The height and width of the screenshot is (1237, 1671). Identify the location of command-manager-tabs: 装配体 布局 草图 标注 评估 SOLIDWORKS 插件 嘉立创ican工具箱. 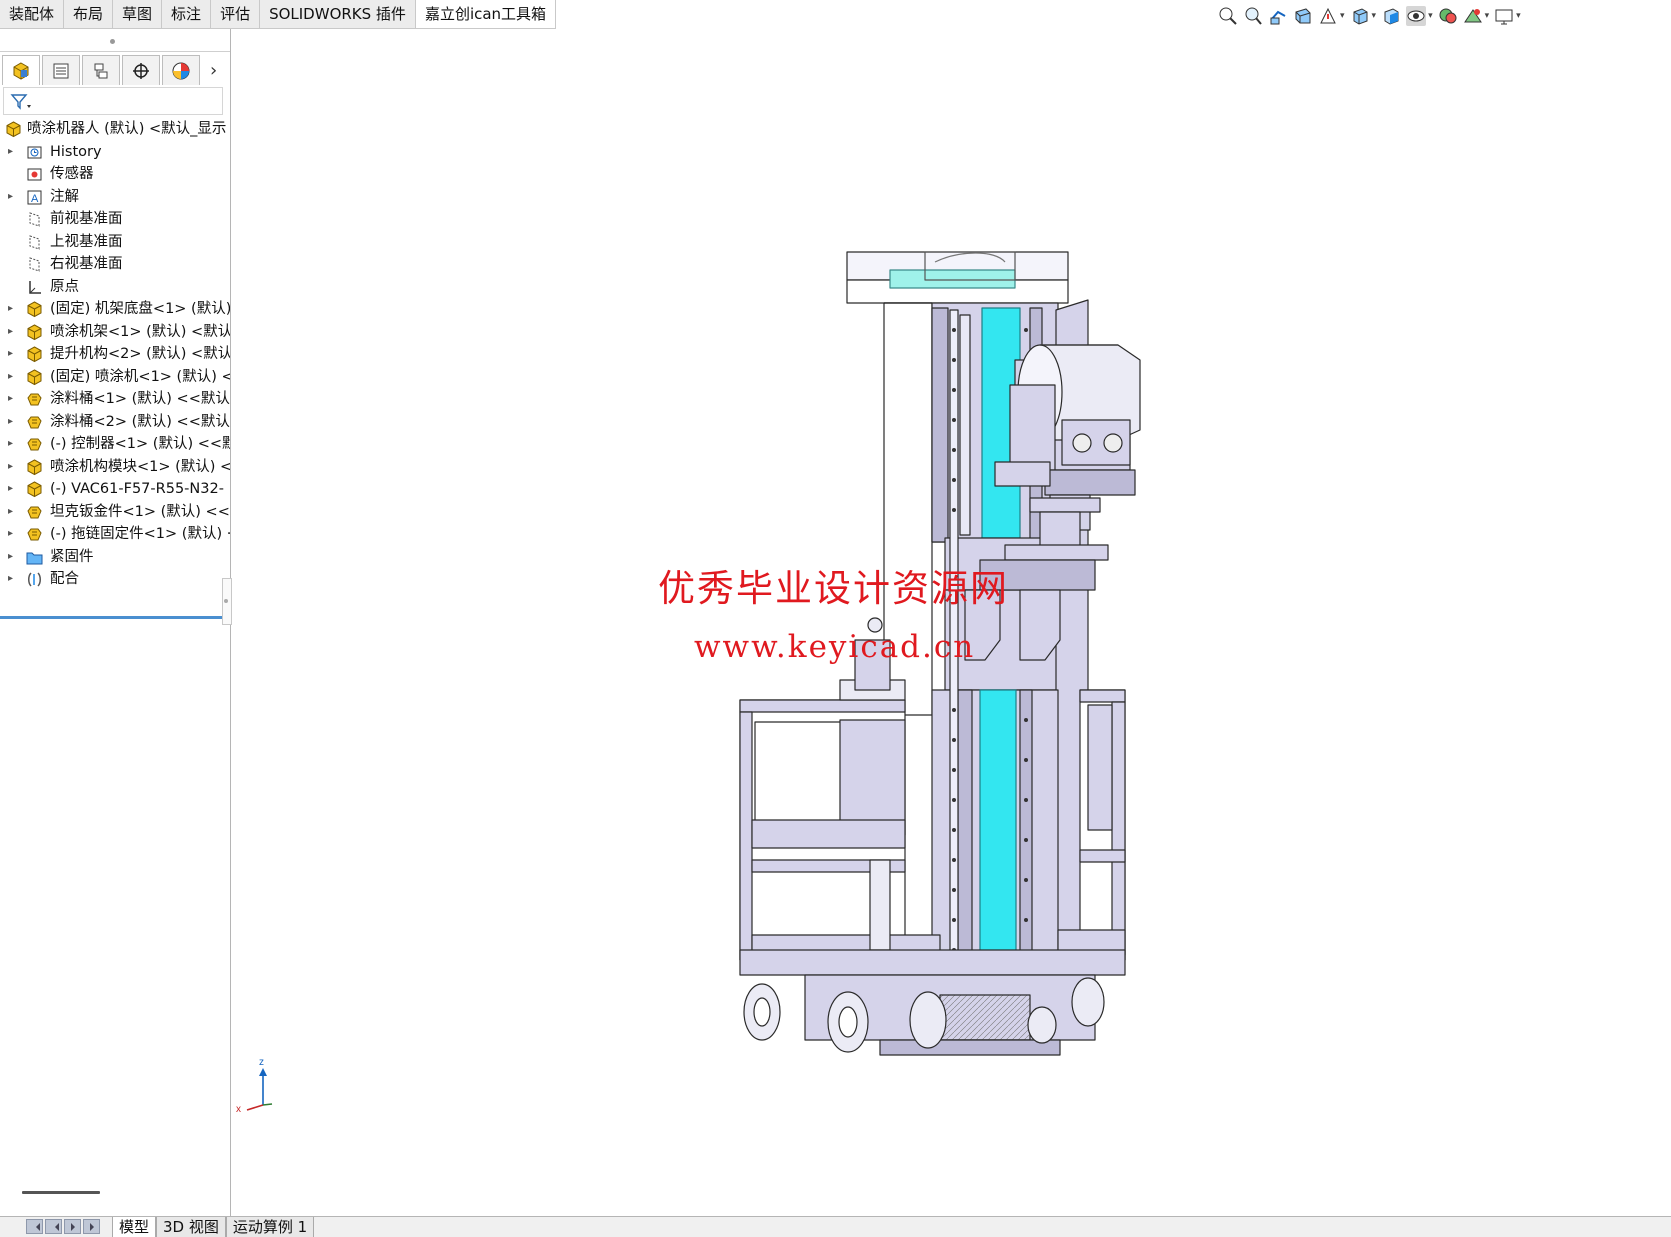
(278, 14).